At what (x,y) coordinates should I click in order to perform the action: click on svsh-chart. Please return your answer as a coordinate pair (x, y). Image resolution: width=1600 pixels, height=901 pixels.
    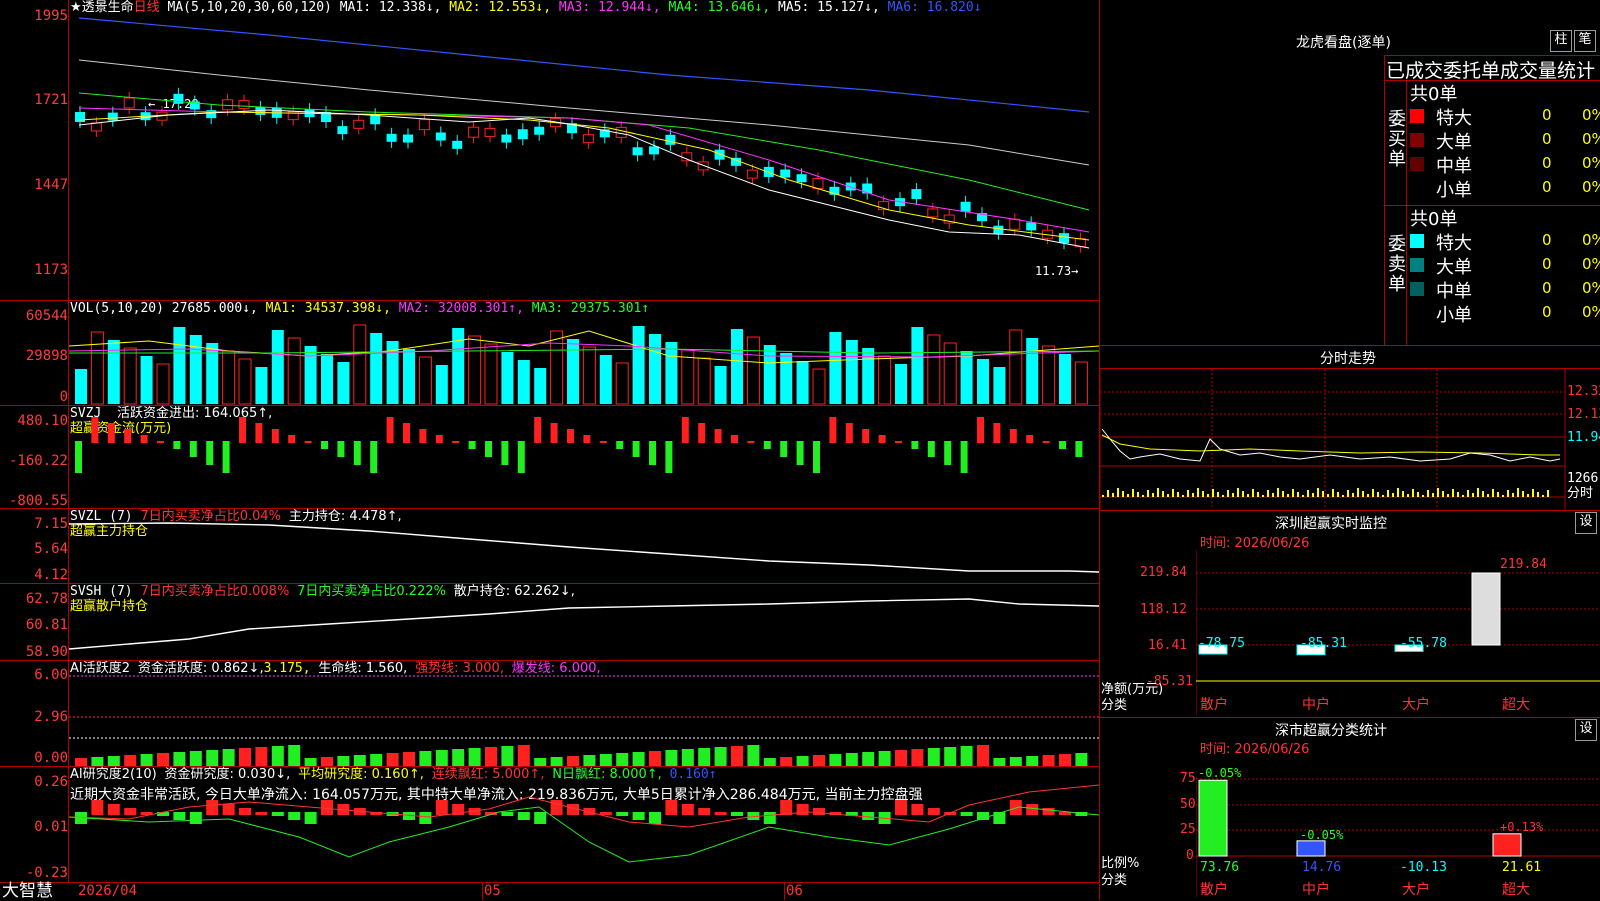
    Looking at the image, I should click on (584, 622).